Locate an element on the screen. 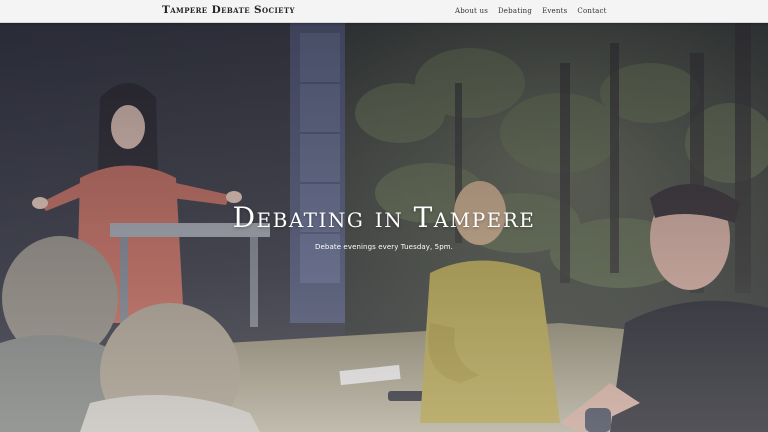 The image size is (768, 432). nav-link-contact: Contact is located at coordinates (591, 11).